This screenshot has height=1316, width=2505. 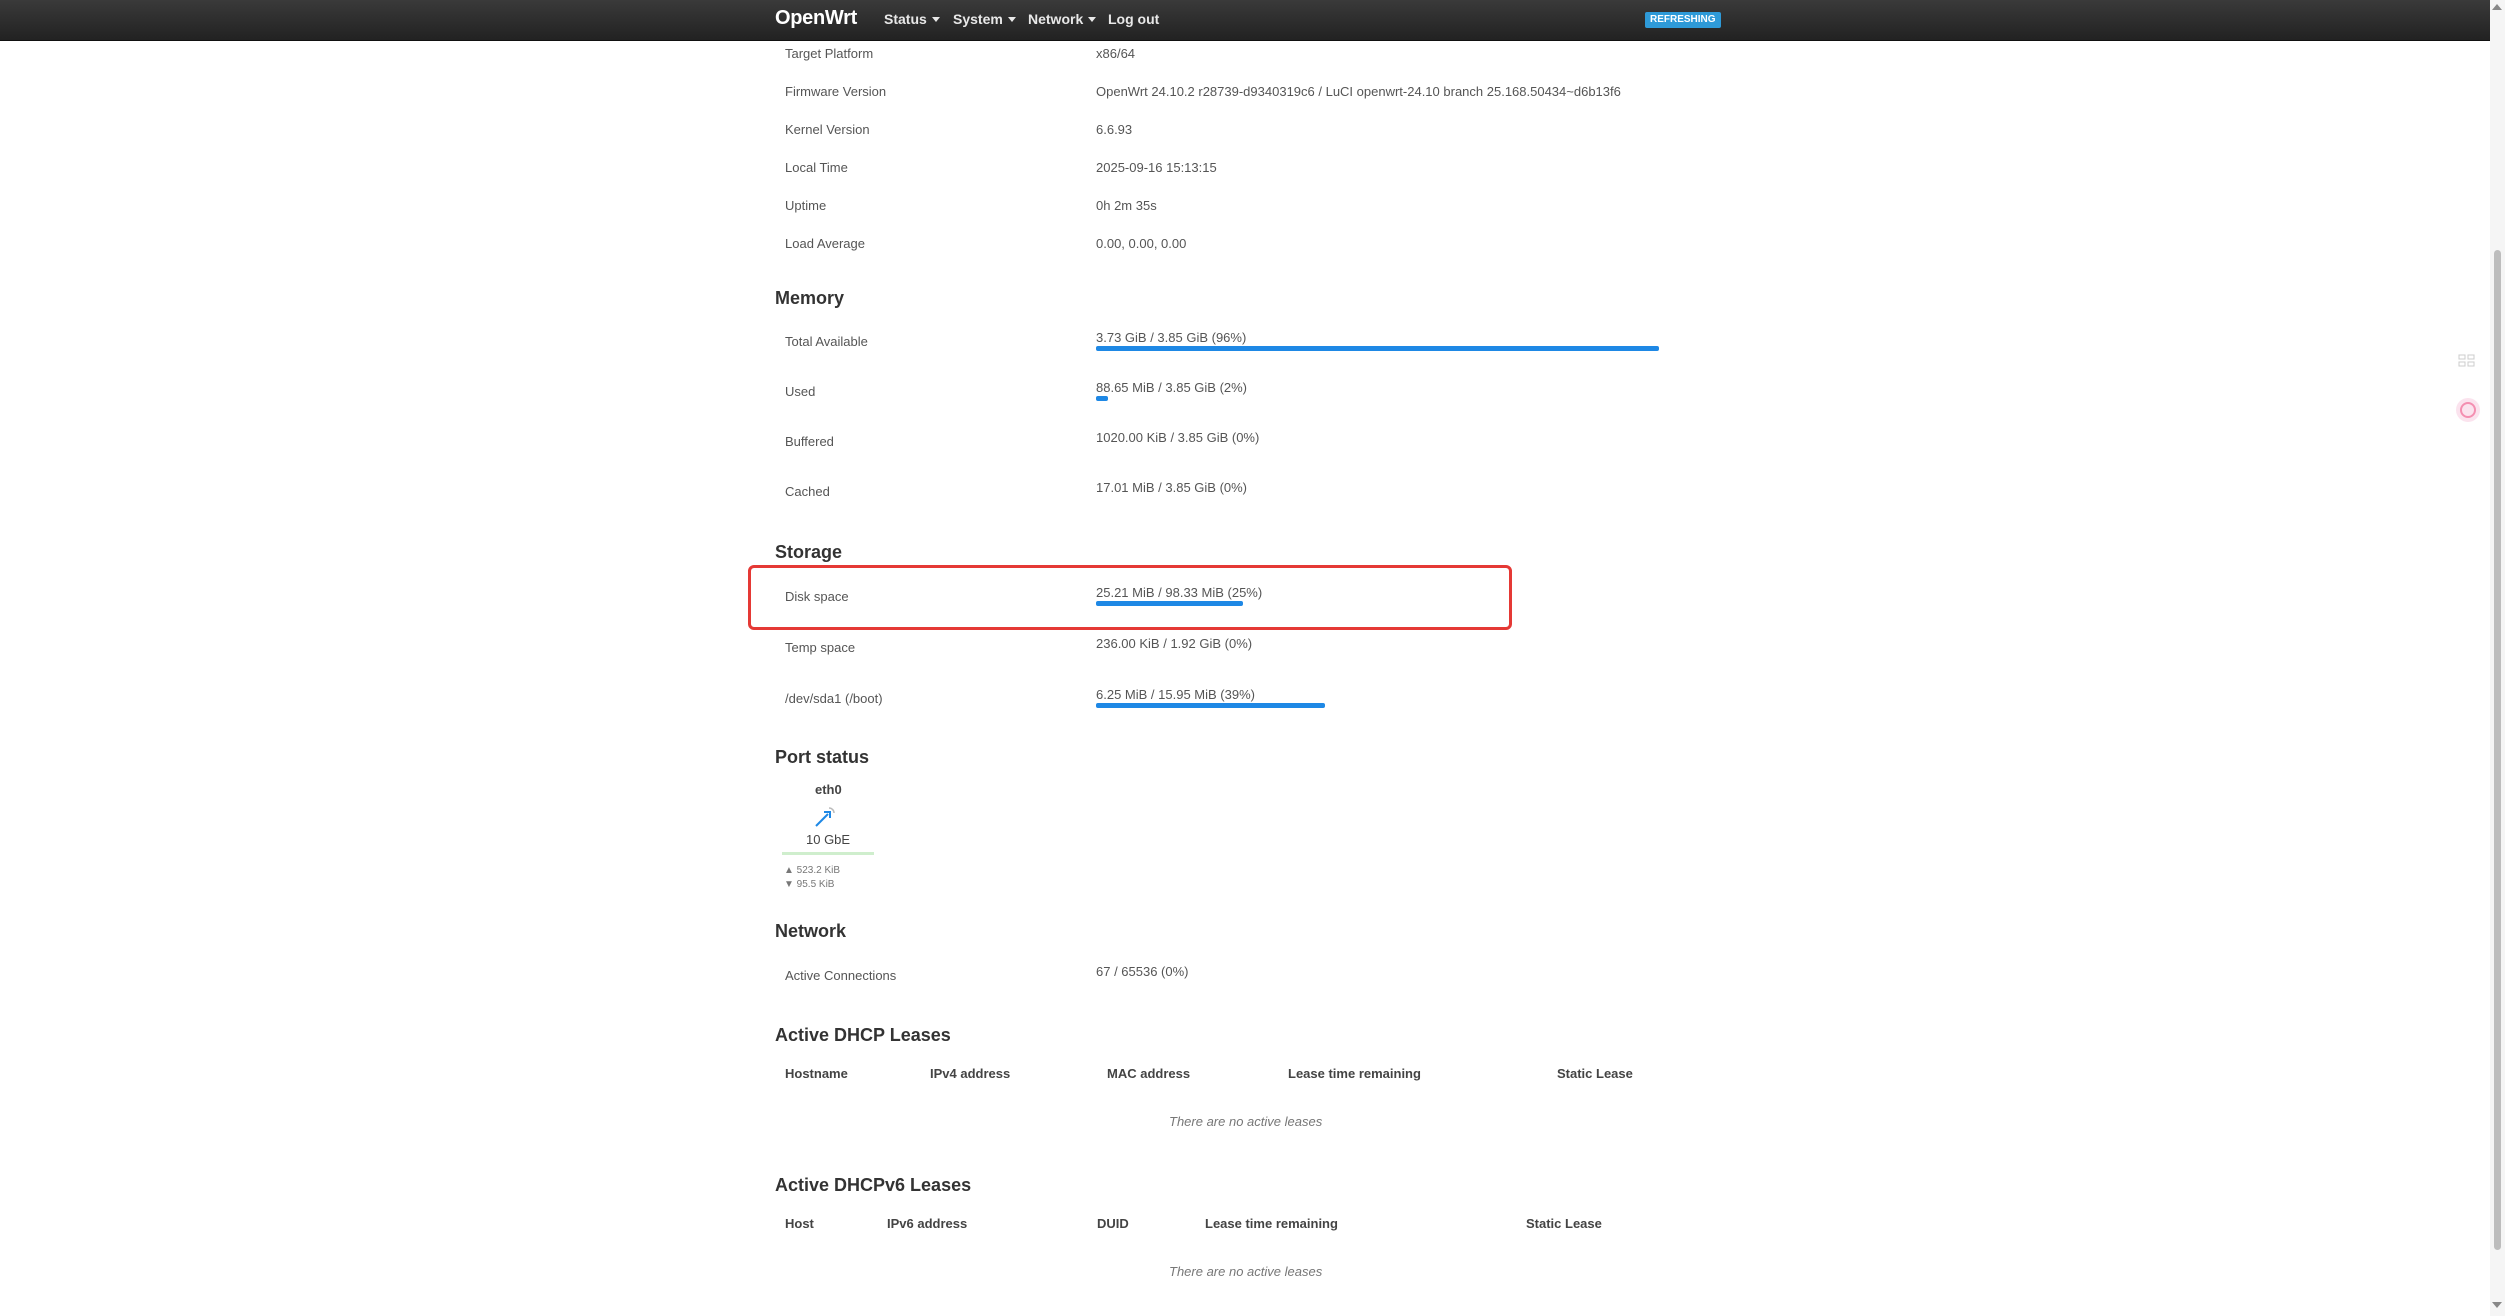 I want to click on disk-space-highlight, so click(x=1130, y=597).